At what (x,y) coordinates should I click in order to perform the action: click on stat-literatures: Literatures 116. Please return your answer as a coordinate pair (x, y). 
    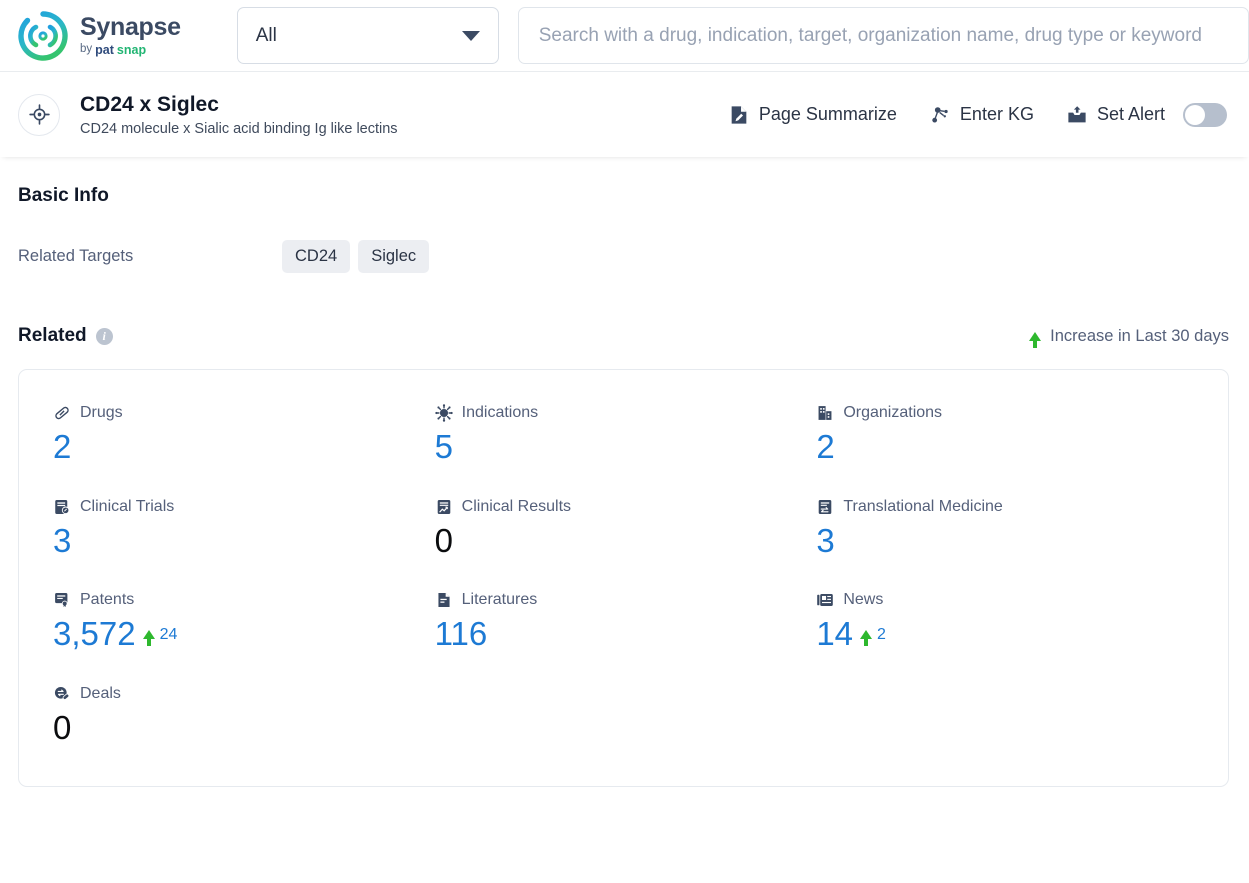
    Looking at the image, I should click on (626, 621).